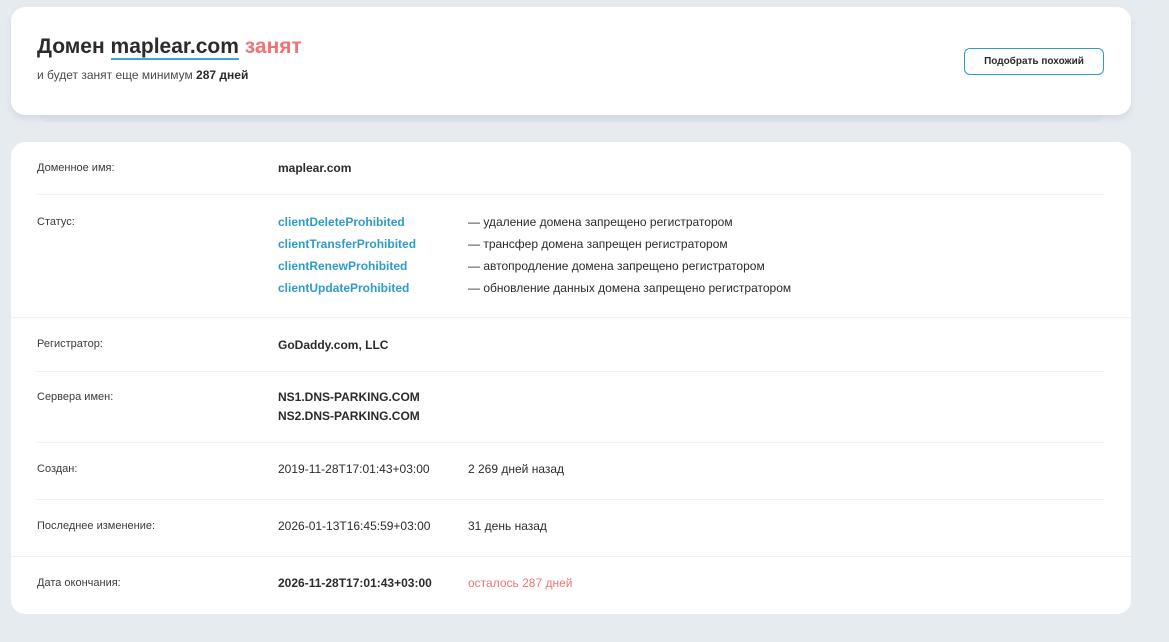 This screenshot has height=642, width=1169. I want to click on expires-label: Дата окончания:, so click(79, 583).